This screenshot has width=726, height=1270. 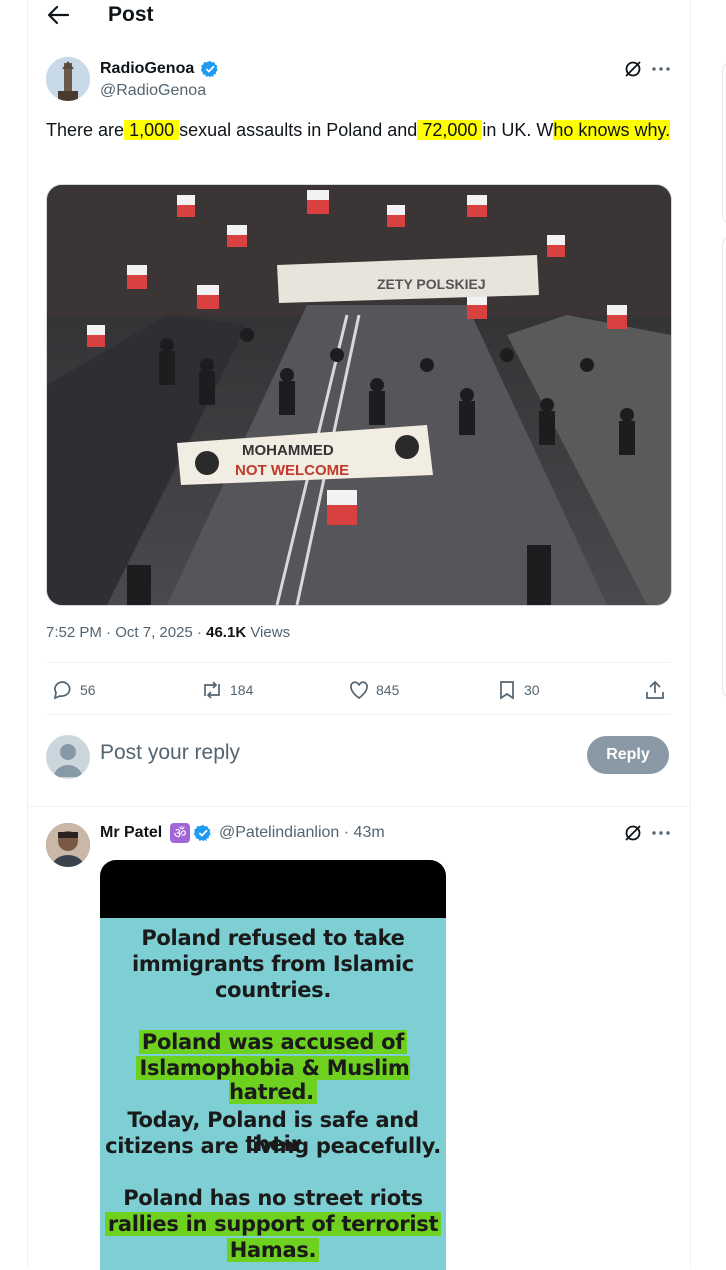 What do you see at coordinates (507, 690) in the screenshot?
I see `bookmark-icon` at bounding box center [507, 690].